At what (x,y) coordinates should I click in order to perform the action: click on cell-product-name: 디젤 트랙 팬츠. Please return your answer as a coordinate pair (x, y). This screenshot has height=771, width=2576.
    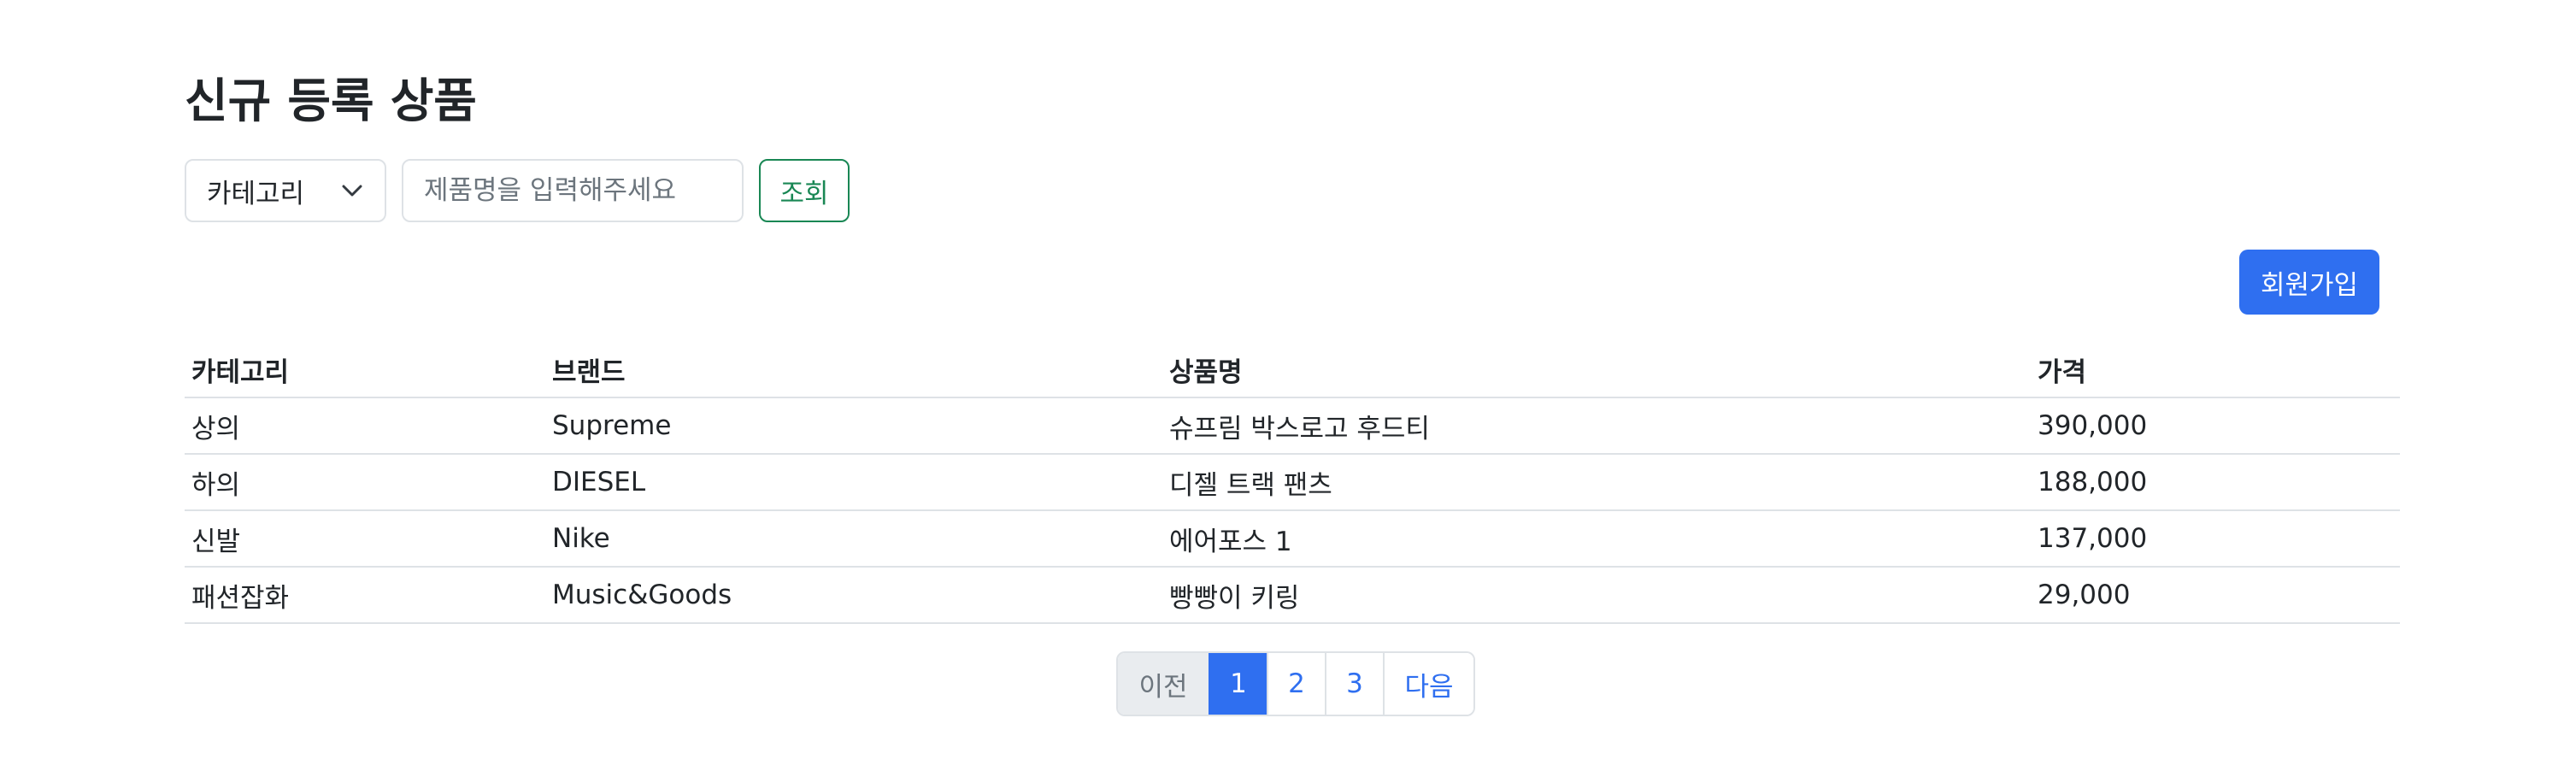
    Looking at the image, I should click on (1596, 483).